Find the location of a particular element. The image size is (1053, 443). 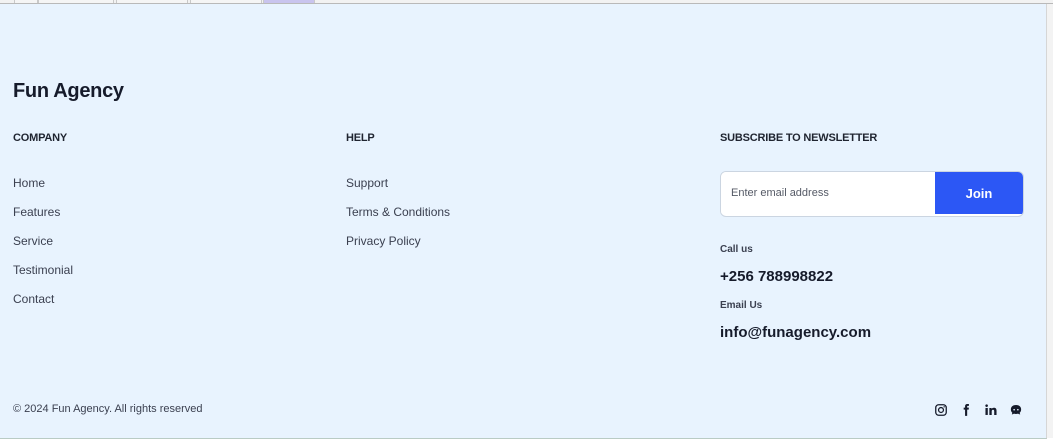

company-link-features: Features is located at coordinates (43, 212).